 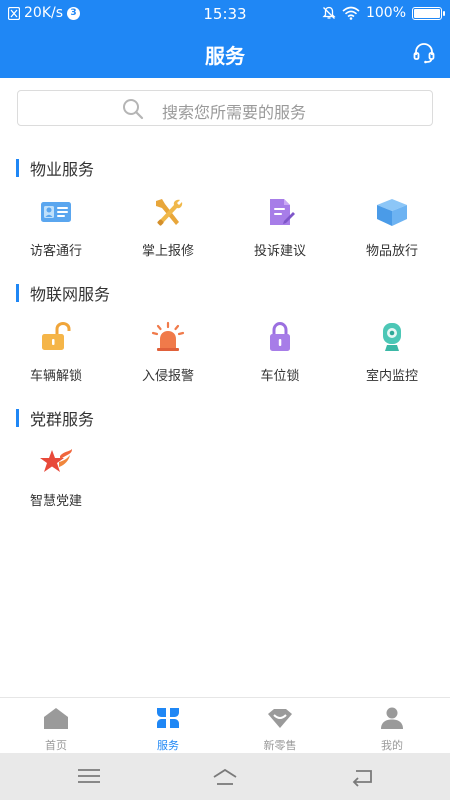 What do you see at coordinates (329, 12) in the screenshot?
I see `silent-bell-icon` at bounding box center [329, 12].